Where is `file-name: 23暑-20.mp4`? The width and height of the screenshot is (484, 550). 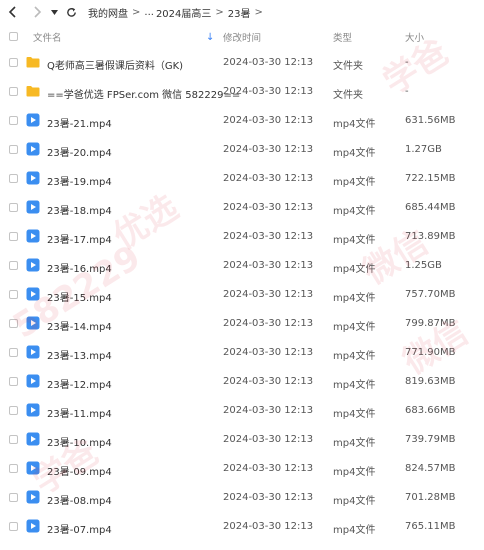 file-name: 23暑-20.mp4 is located at coordinates (79, 151).